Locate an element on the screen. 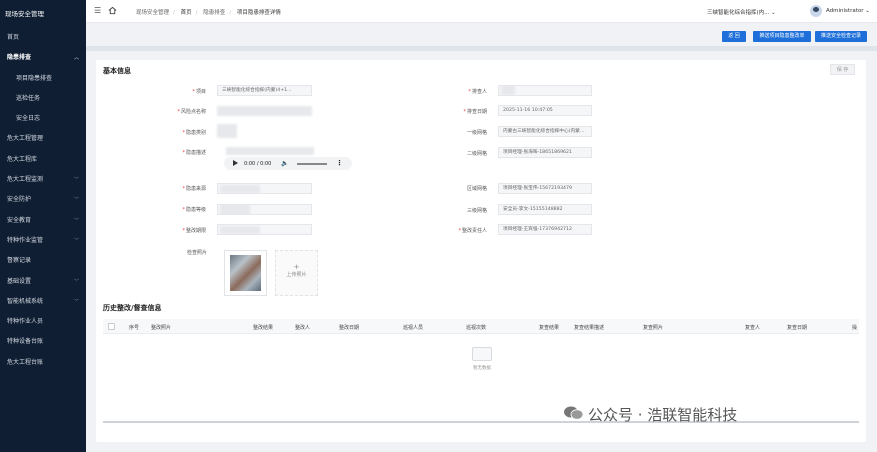 This screenshot has height=452, width=877. audio-player: 0:00 / 0:00 🔈 ⋮ is located at coordinates (288, 163).